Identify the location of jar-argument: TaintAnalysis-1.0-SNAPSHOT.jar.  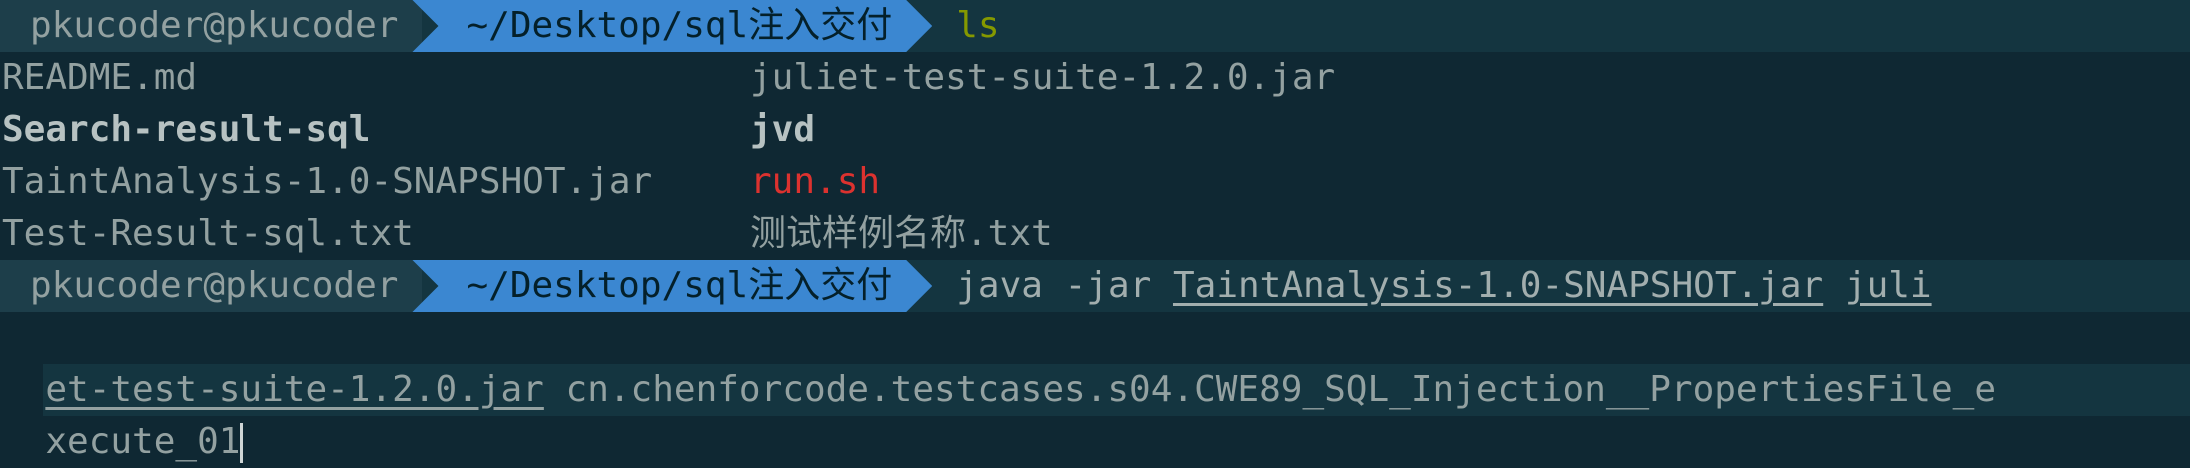
(1498, 285).